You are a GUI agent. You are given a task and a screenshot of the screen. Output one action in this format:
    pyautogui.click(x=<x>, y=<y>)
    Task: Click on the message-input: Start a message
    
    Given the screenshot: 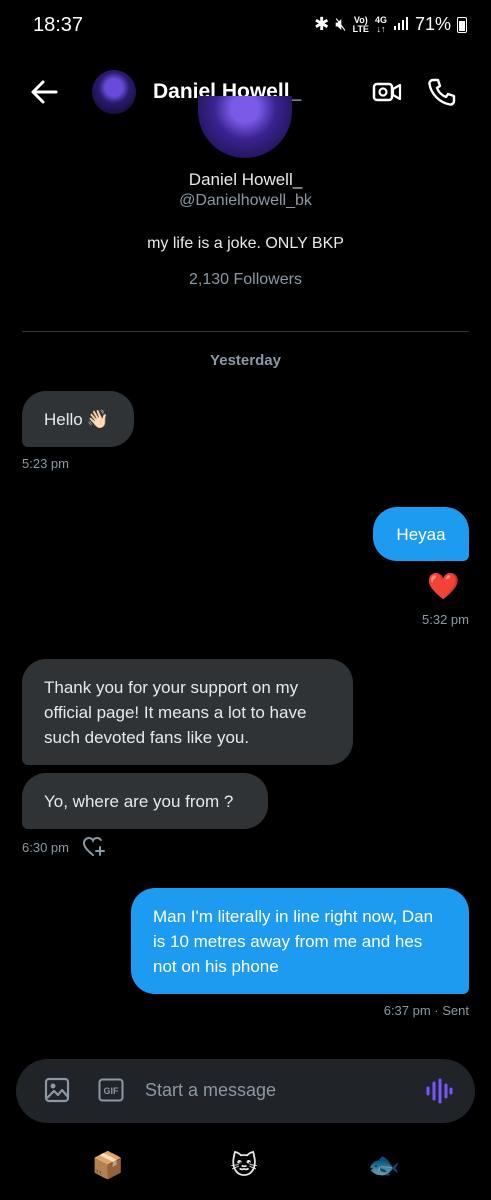 What is the action you would take?
    pyautogui.click(x=210, y=1090)
    